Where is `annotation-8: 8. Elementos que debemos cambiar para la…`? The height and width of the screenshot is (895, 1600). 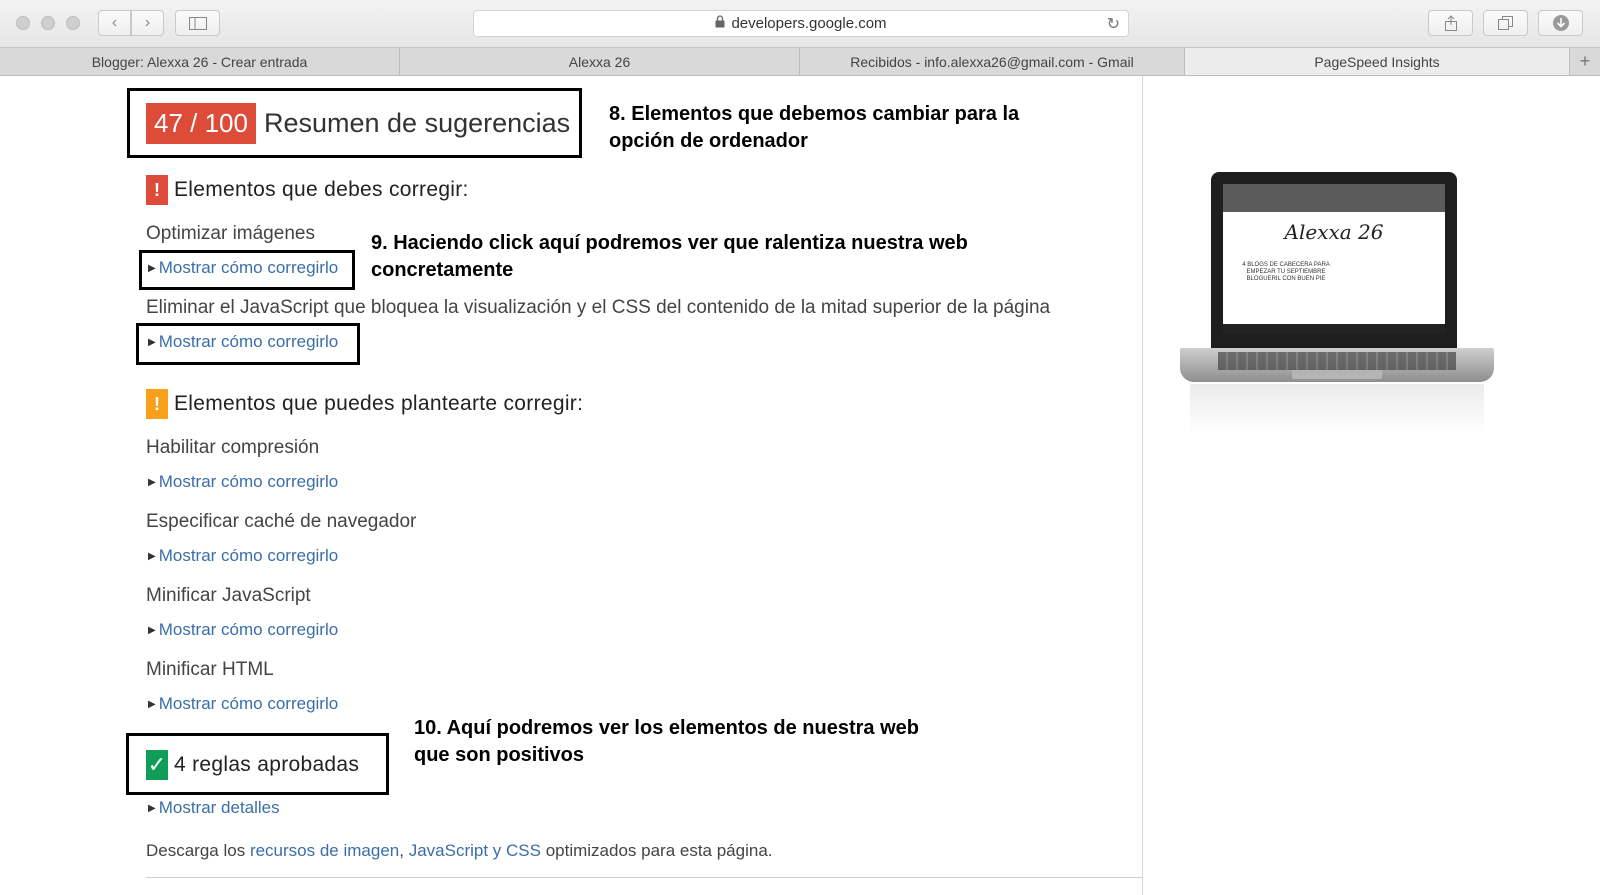
annotation-8: 8. Elementos que debemos cambiar para la… is located at coordinates (814, 127).